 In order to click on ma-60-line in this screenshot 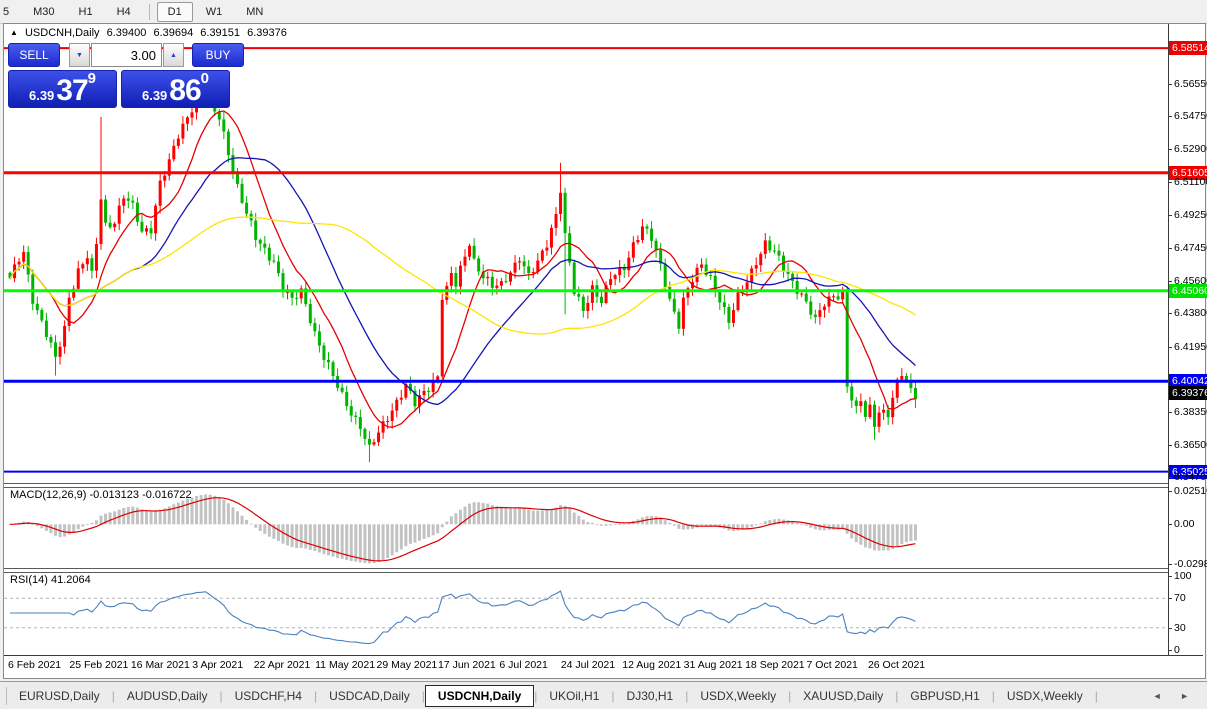, I will do `click(462, 275)`.